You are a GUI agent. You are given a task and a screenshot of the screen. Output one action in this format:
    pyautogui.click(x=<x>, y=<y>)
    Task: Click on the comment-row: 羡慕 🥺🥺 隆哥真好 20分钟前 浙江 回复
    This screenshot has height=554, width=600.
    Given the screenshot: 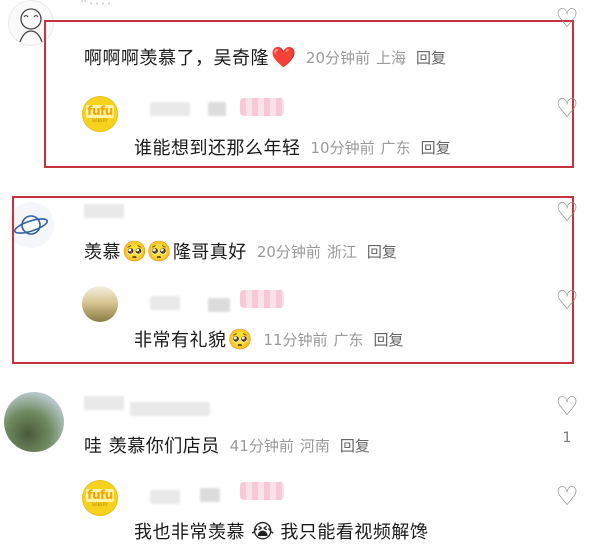 What is the action you would take?
    pyautogui.click(x=240, y=251)
    